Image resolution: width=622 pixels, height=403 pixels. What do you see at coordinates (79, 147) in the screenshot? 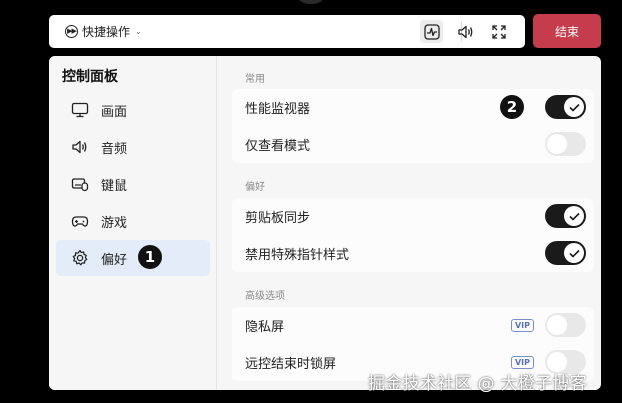
I see `speaker-icon` at bounding box center [79, 147].